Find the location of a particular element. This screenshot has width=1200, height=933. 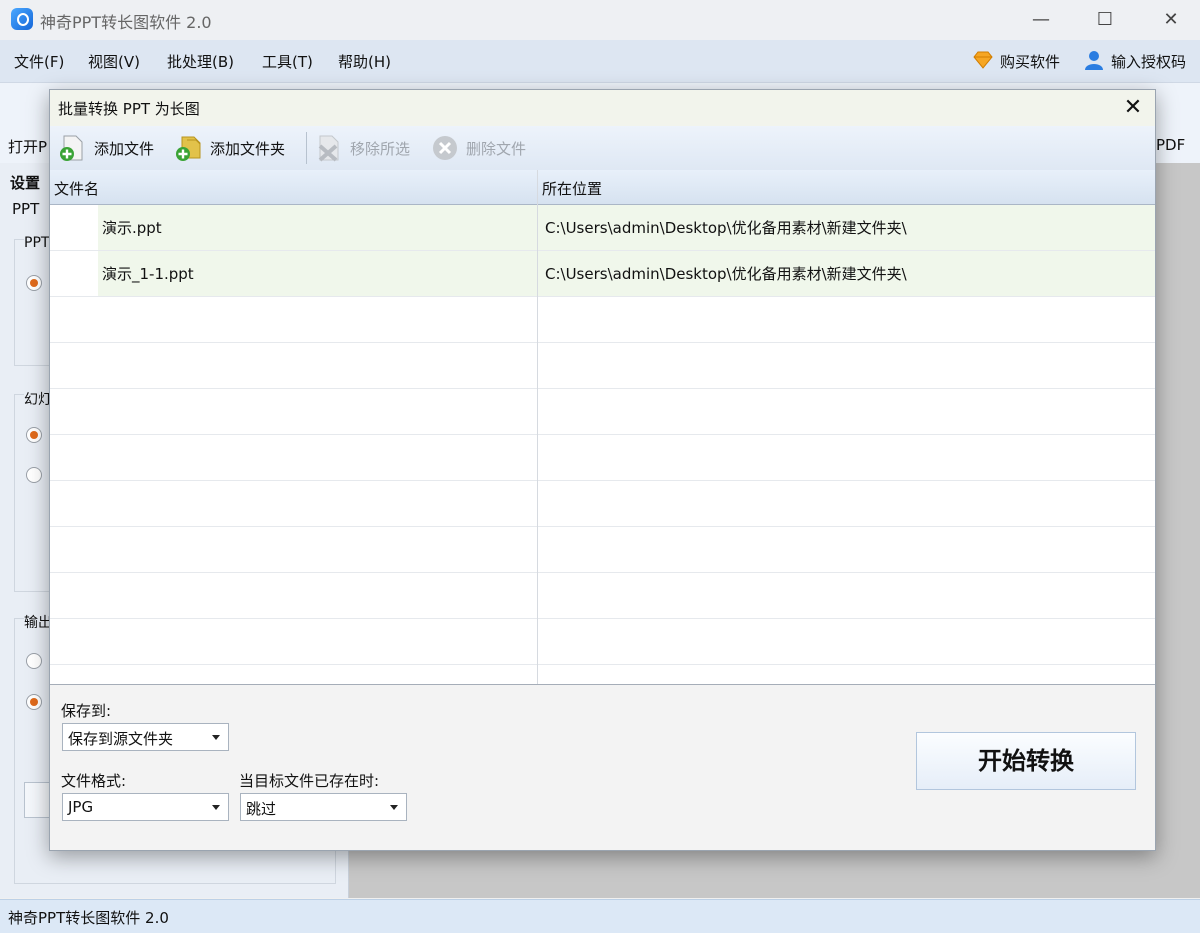

file-format-value: JPG is located at coordinates (81, 807).